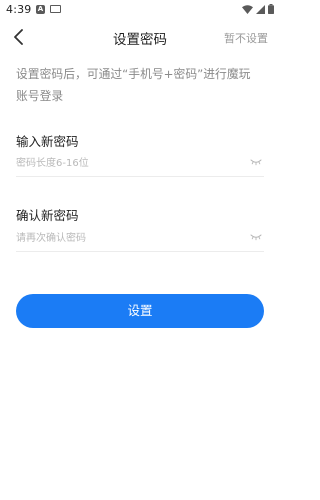 This screenshot has height=500, width=320. What do you see at coordinates (126, 238) in the screenshot?
I see `confirm-password-input` at bounding box center [126, 238].